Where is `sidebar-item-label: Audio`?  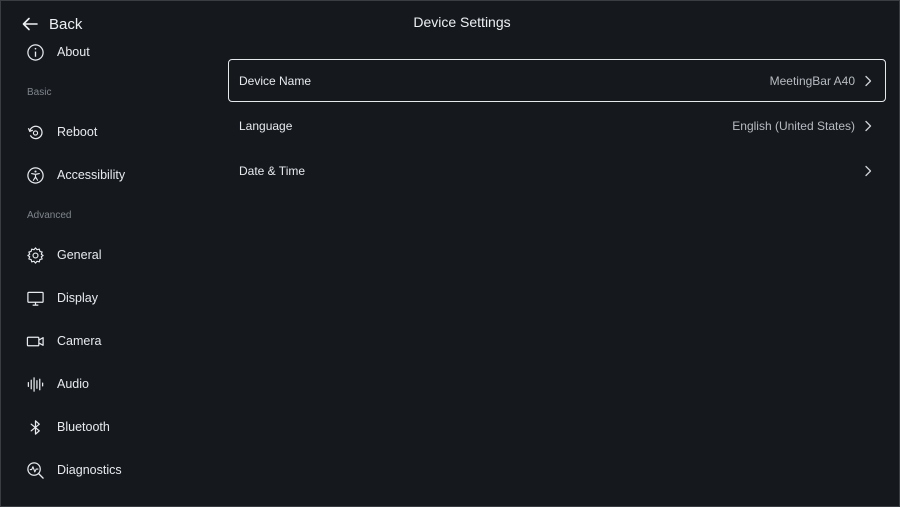
sidebar-item-label: Audio is located at coordinates (73, 384).